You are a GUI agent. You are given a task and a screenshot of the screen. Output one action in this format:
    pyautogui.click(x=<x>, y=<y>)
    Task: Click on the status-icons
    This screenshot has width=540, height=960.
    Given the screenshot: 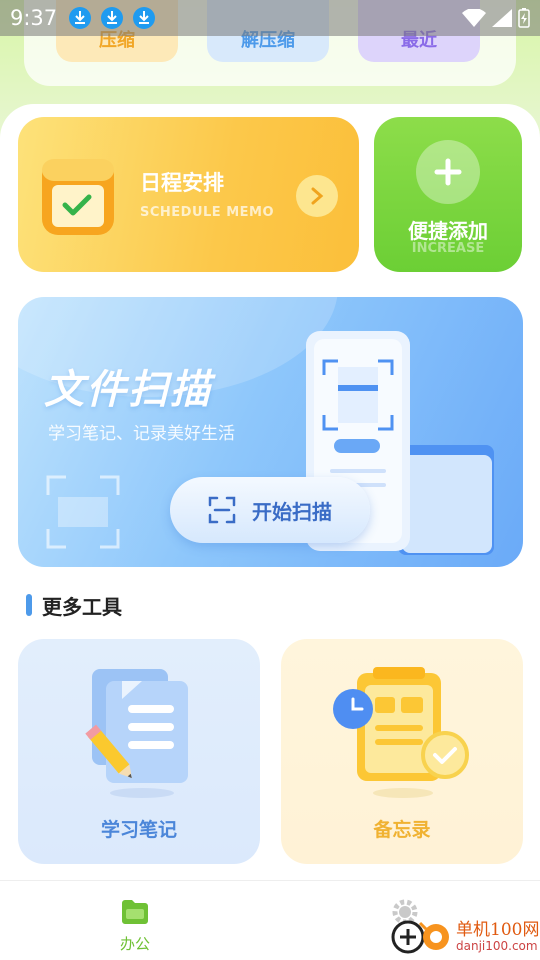 What is the action you would take?
    pyautogui.click(x=496, y=18)
    